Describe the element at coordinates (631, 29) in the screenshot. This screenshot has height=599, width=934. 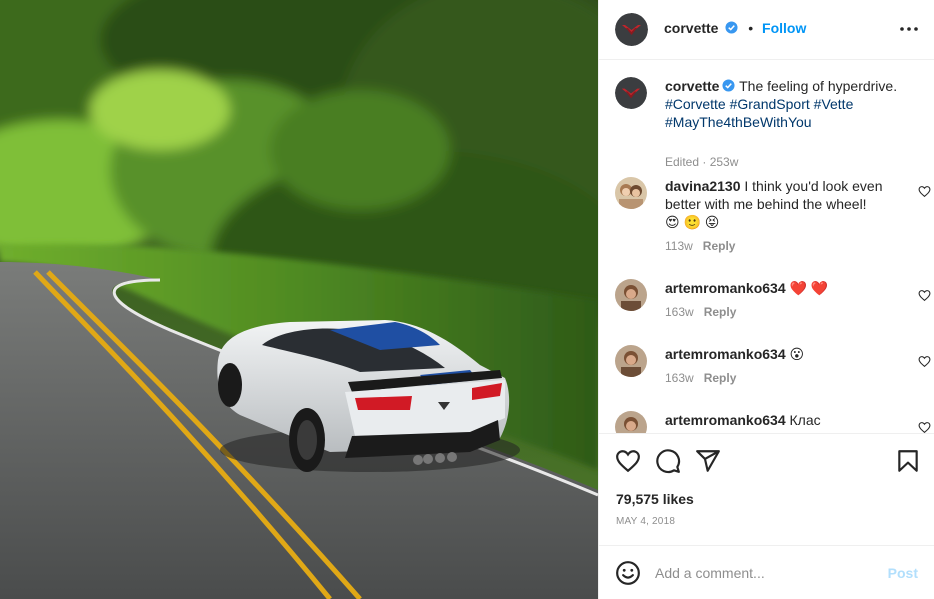
I see `corvette-avatar` at that location.